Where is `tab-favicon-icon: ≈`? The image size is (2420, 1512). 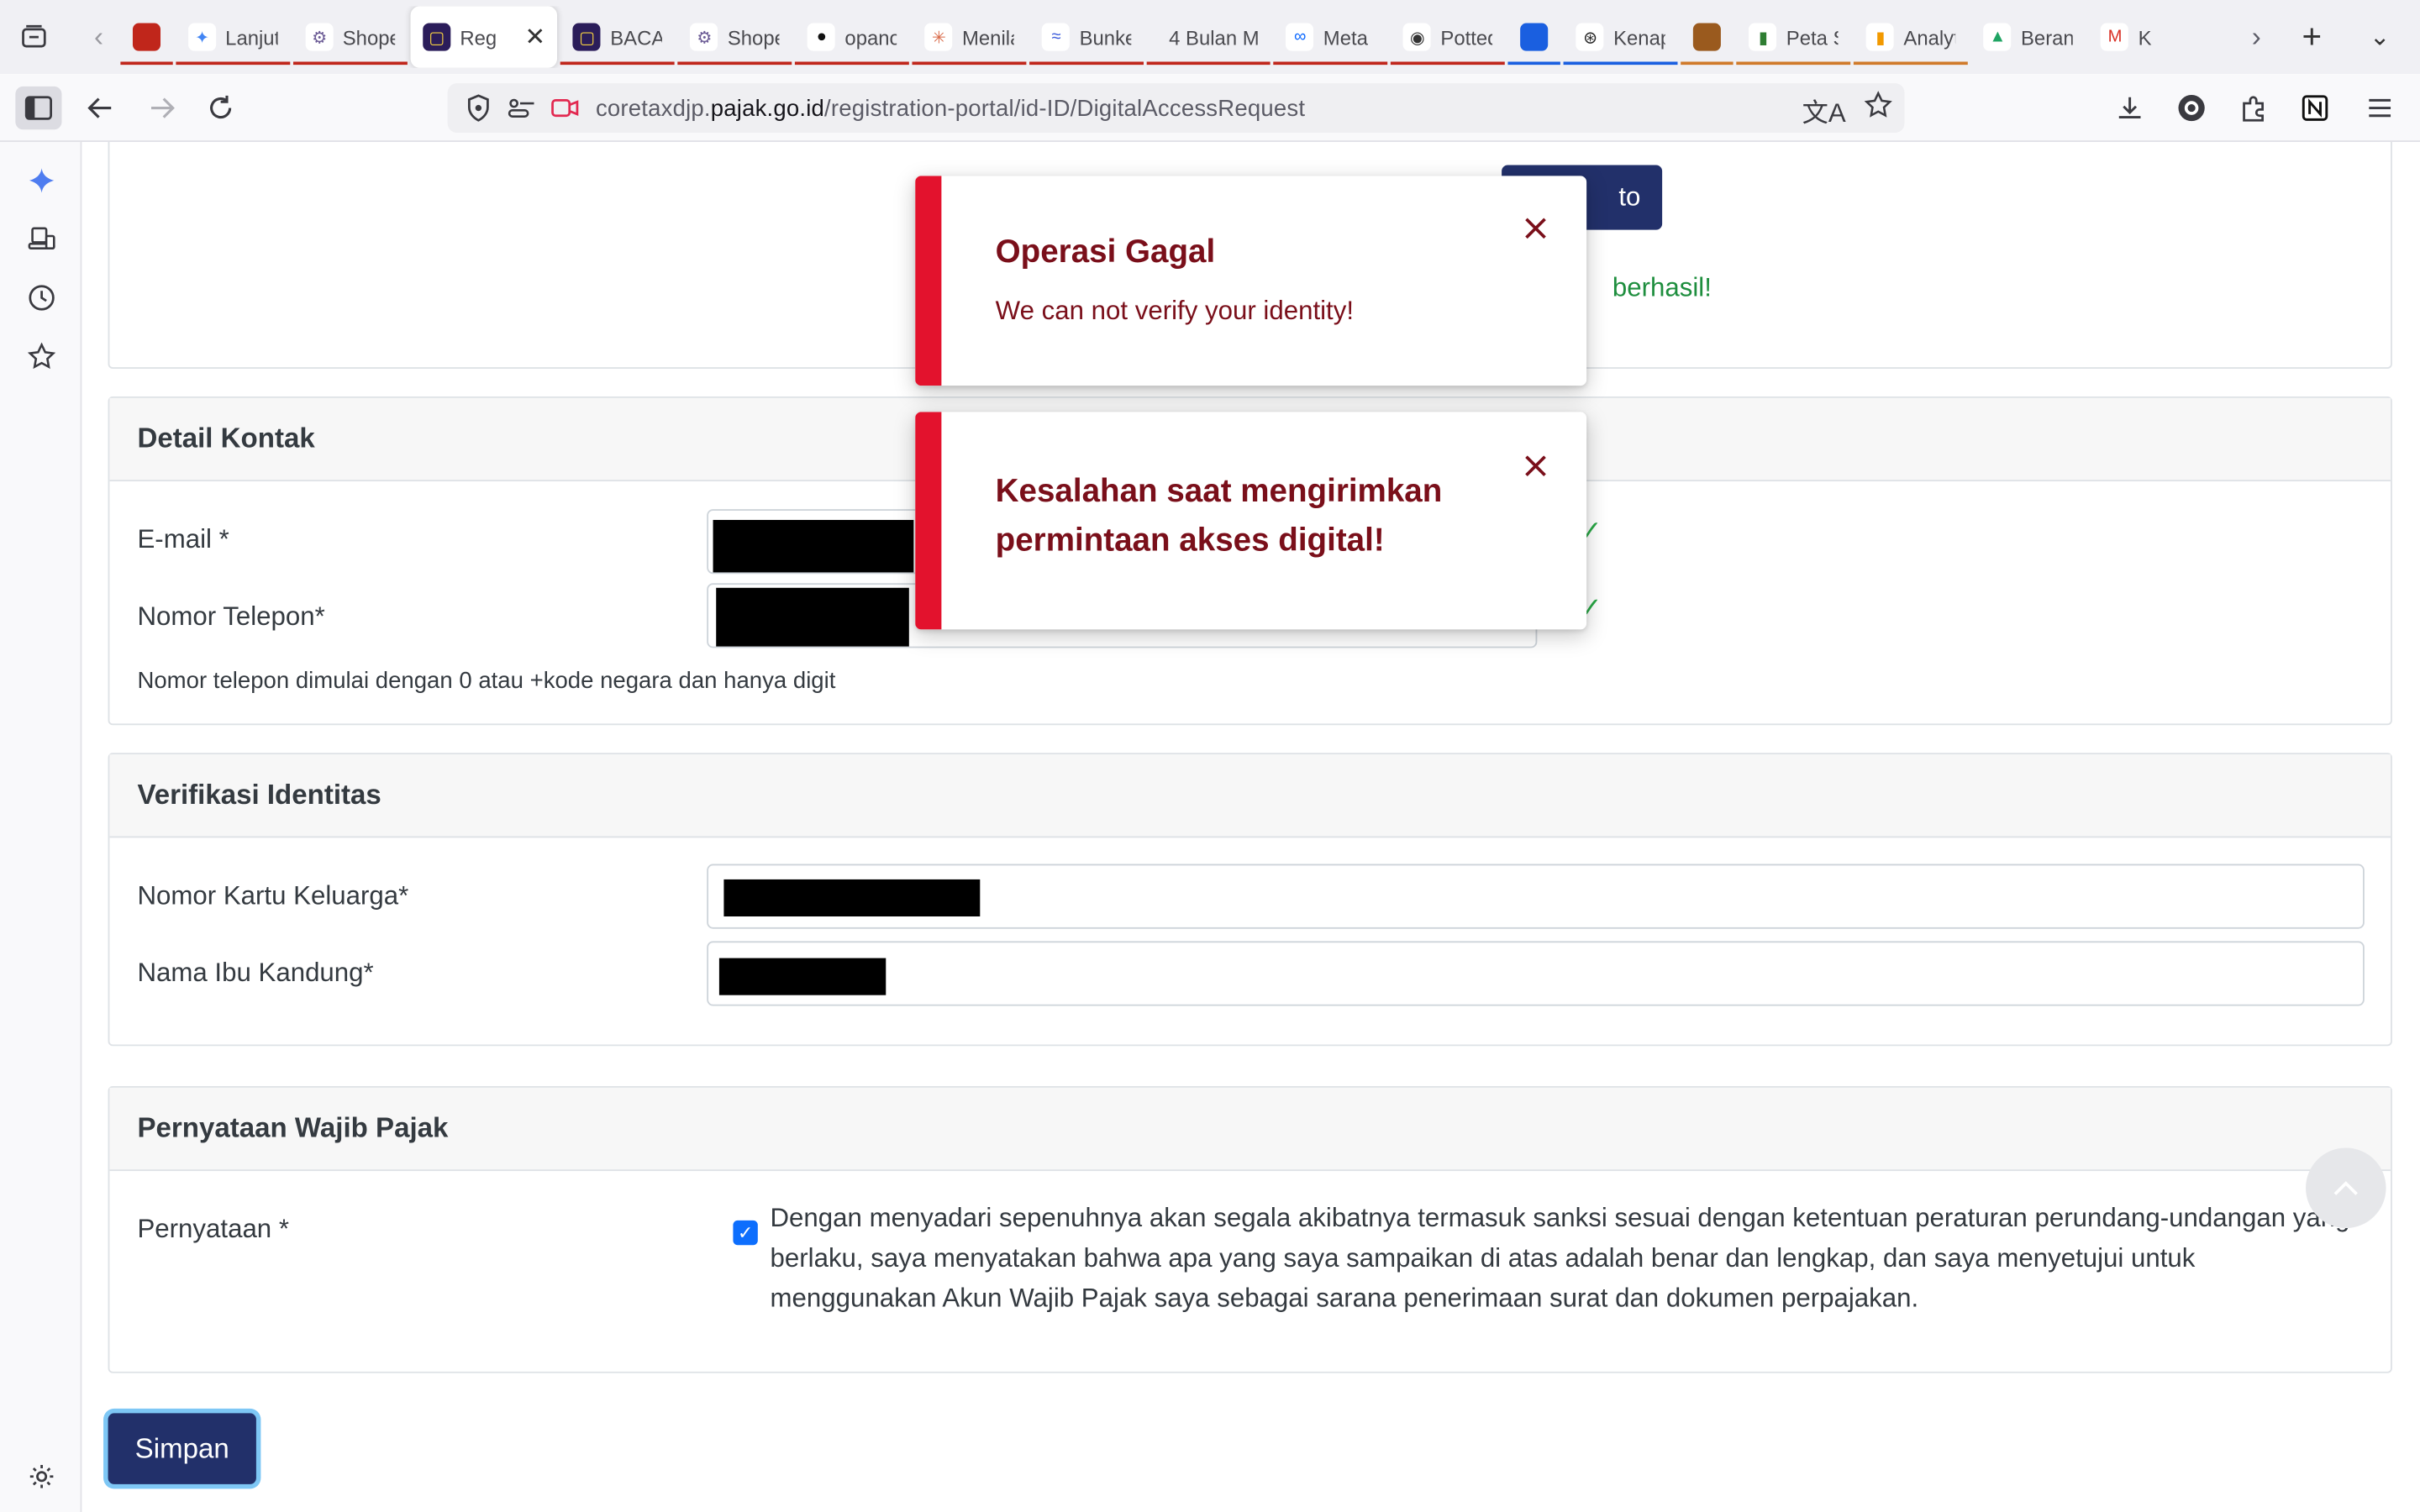
tab-favicon-icon: ≈ is located at coordinates (1056, 37).